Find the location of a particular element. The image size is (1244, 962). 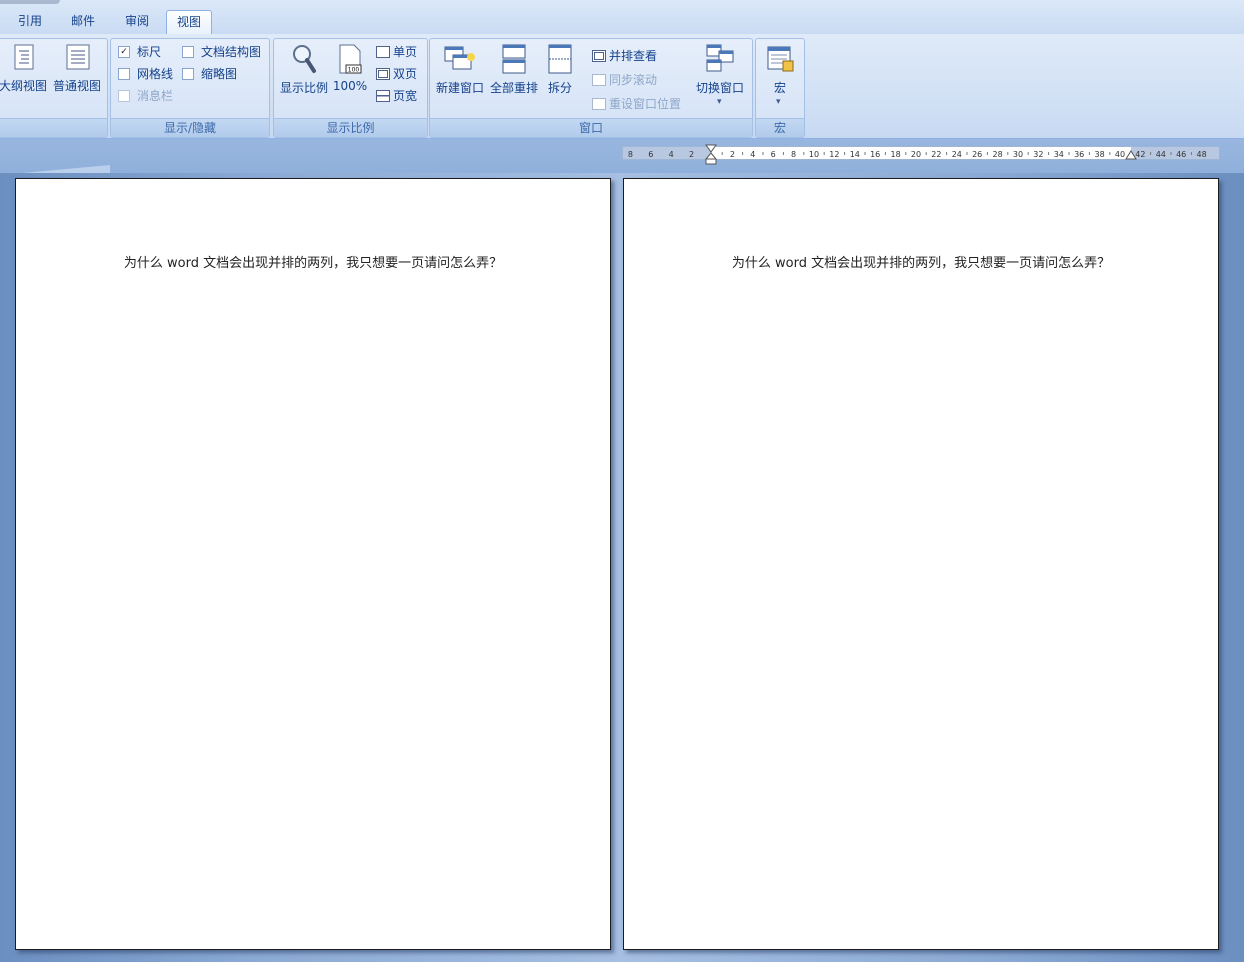

ruler-label-right: 36 is located at coordinates (1079, 154).